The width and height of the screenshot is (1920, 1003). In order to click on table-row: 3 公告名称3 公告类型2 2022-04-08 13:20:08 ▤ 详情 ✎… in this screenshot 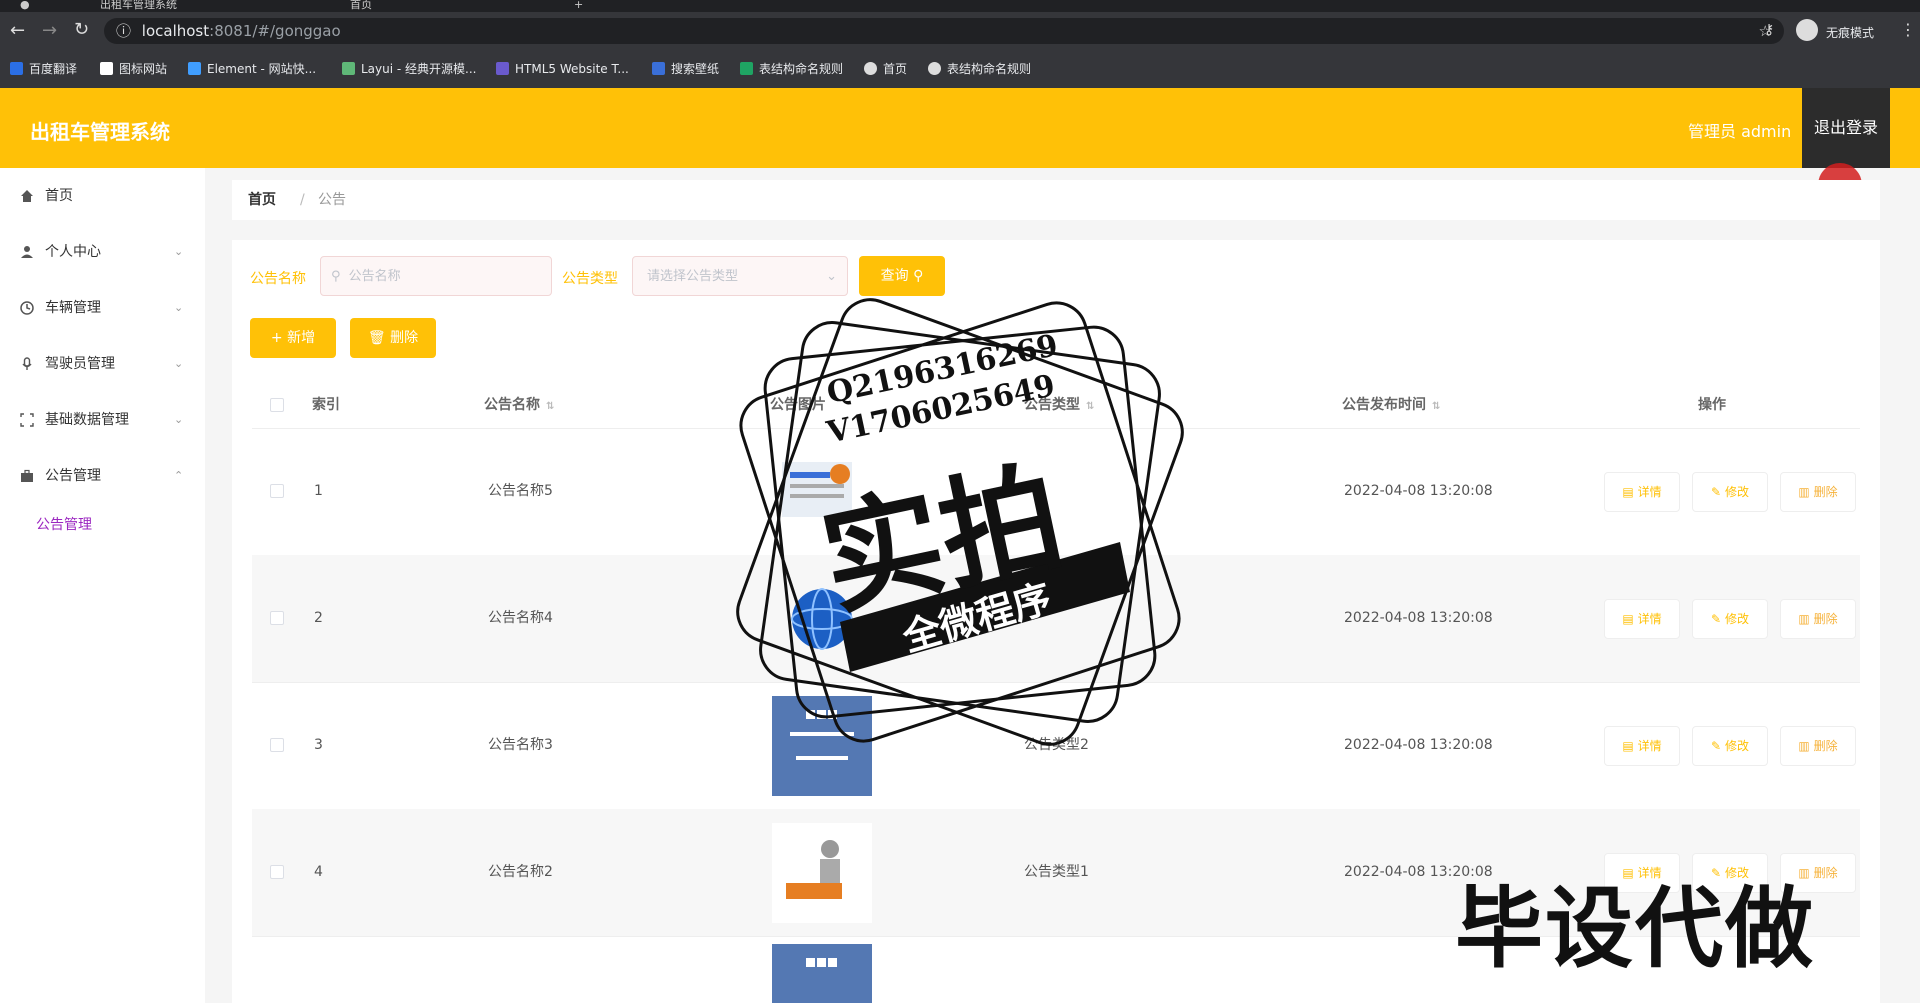, I will do `click(1056, 746)`.